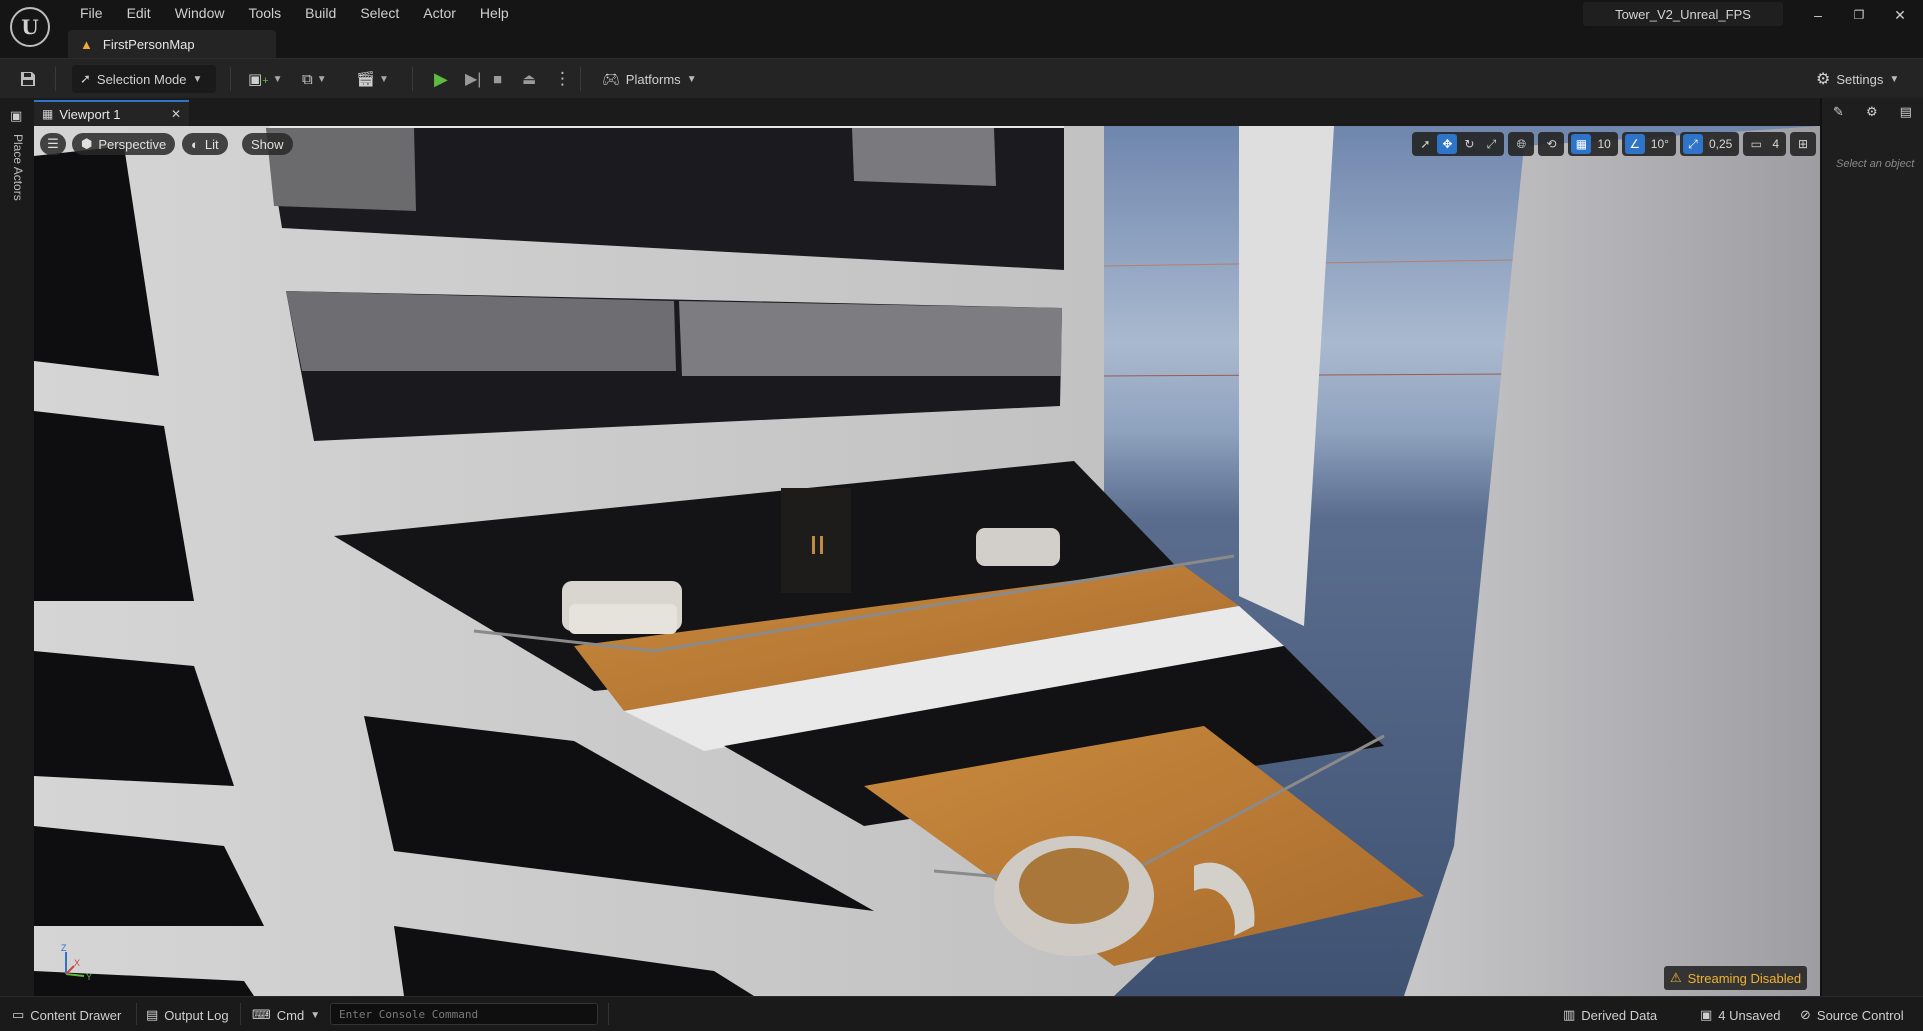  I want to click on settings-dropdown: ⚙ Settings ▼, so click(1857, 79).